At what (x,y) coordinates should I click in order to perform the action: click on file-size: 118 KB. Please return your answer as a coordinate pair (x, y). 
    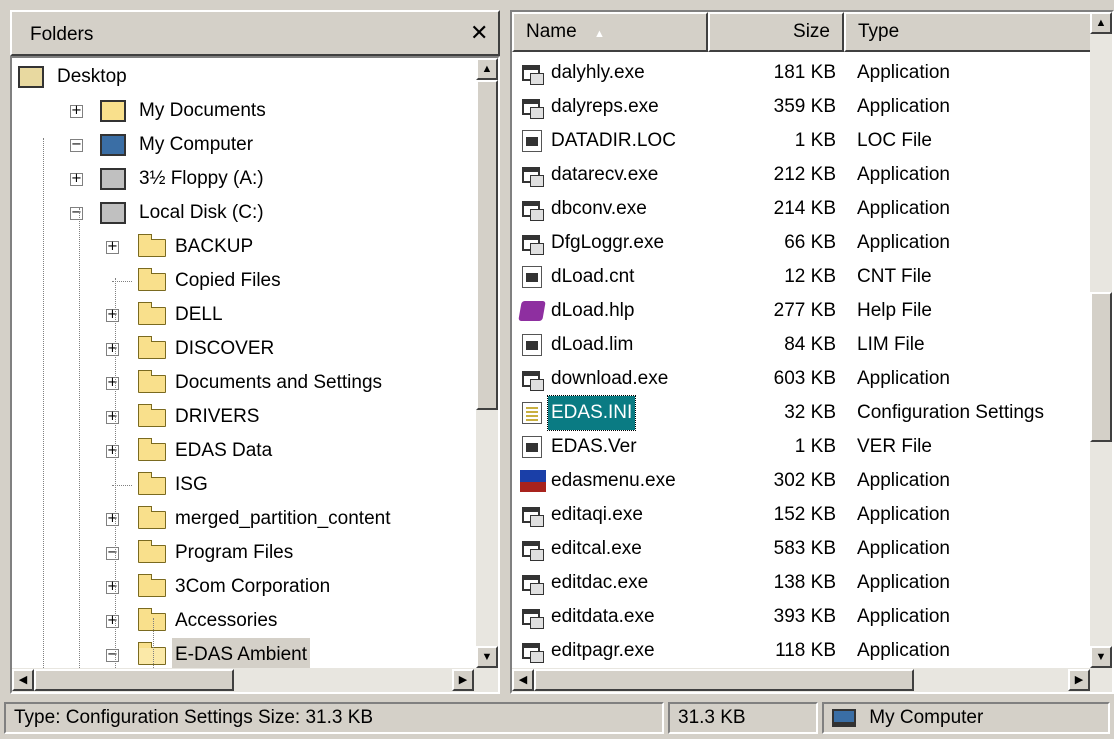
    Looking at the image, I should click on (805, 650).